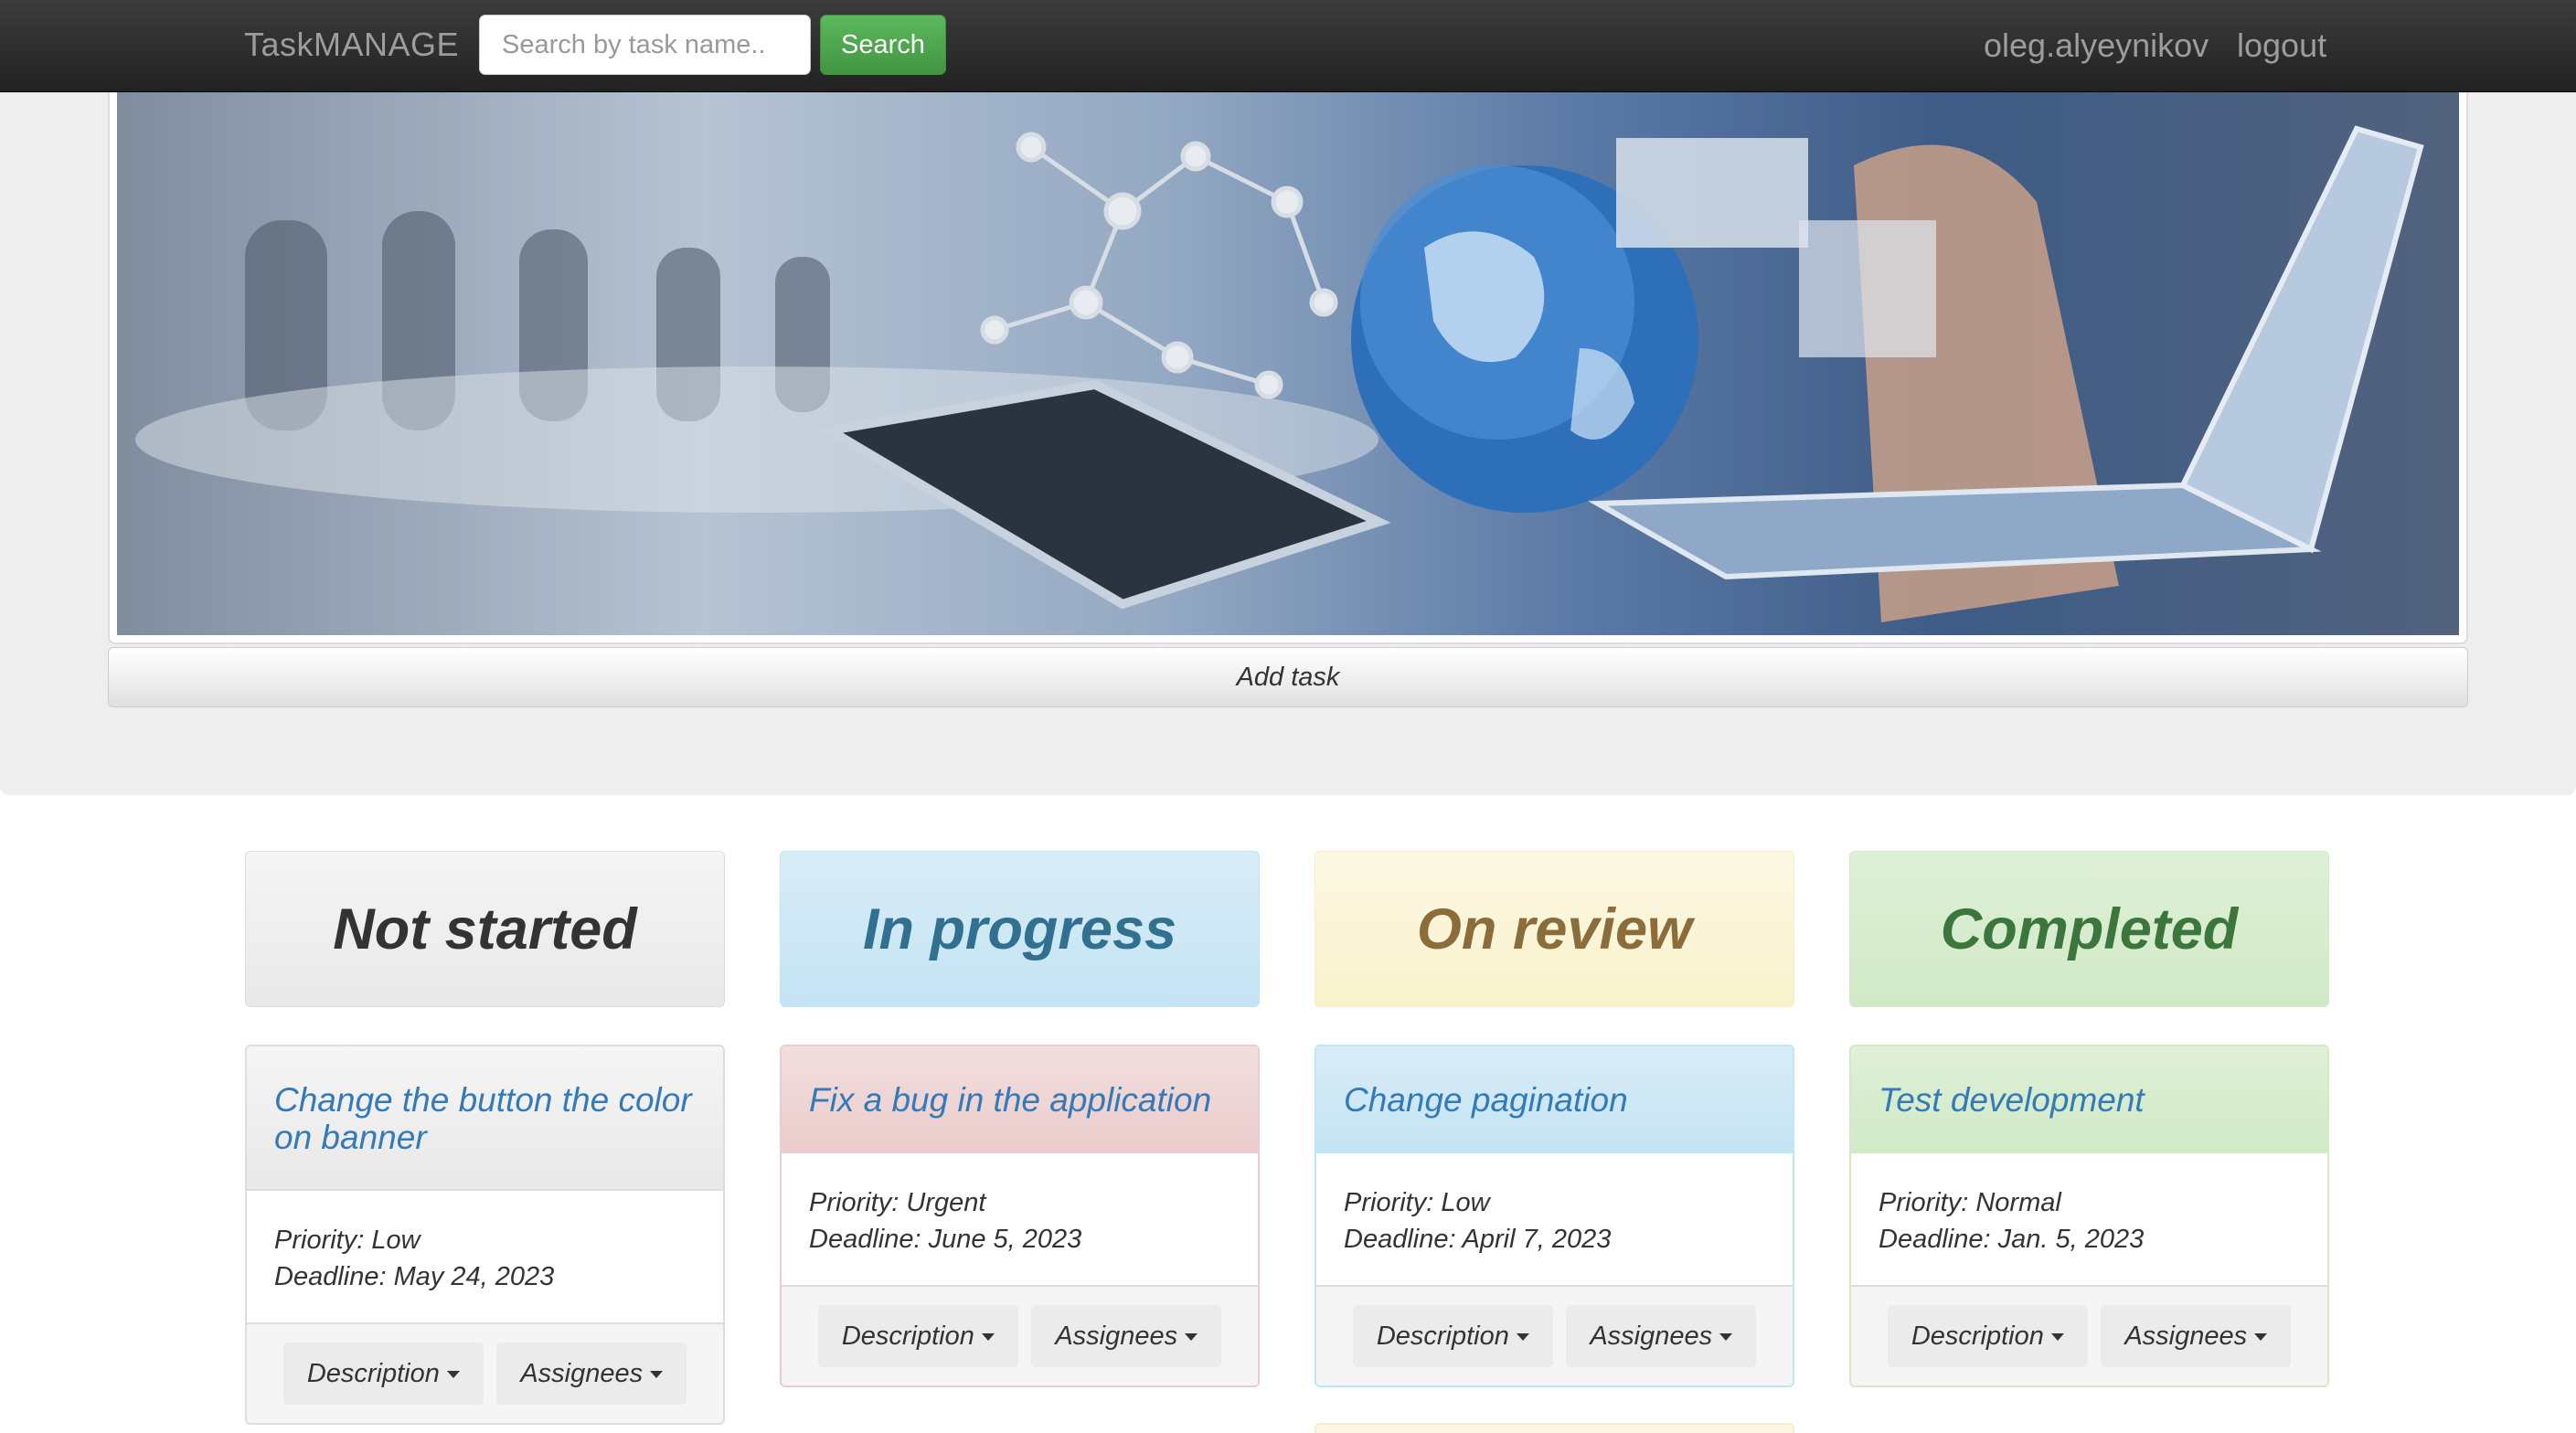 This screenshot has height=1433, width=2576. Describe the element at coordinates (1554, 1099) in the screenshot. I see `task-title-link: Change pagination` at that location.